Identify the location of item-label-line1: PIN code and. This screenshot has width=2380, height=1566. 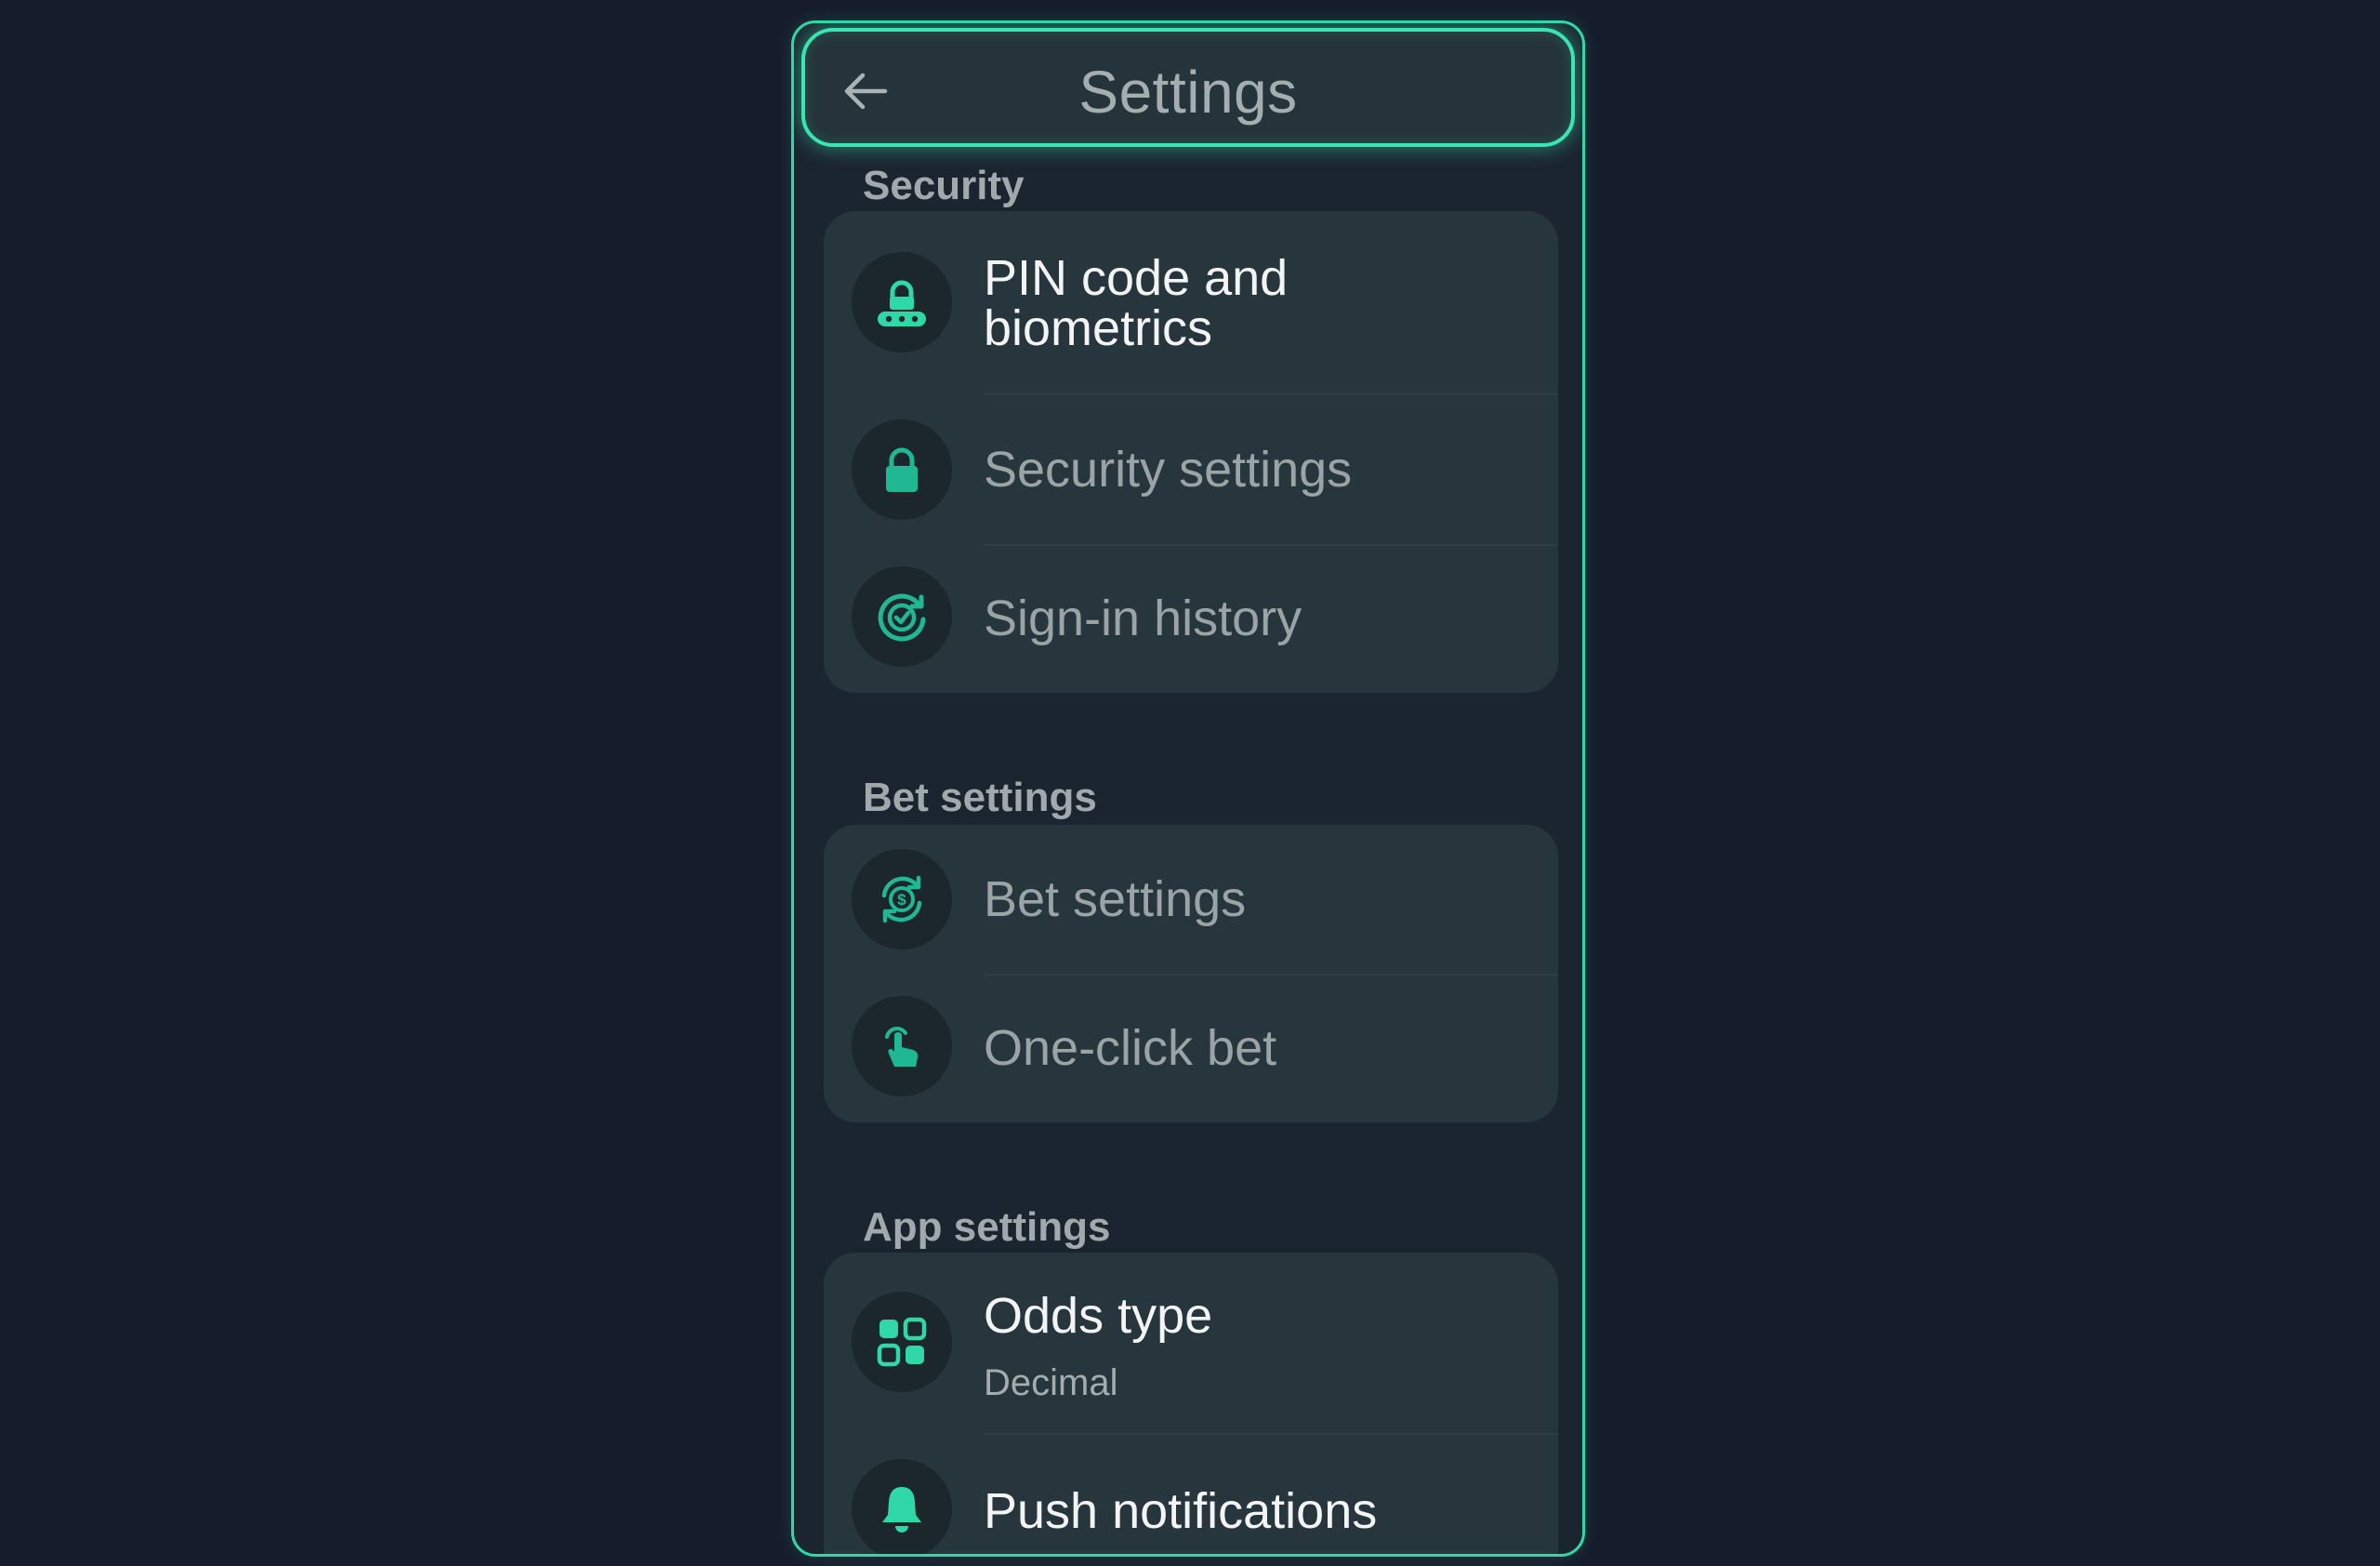
(1136, 278).